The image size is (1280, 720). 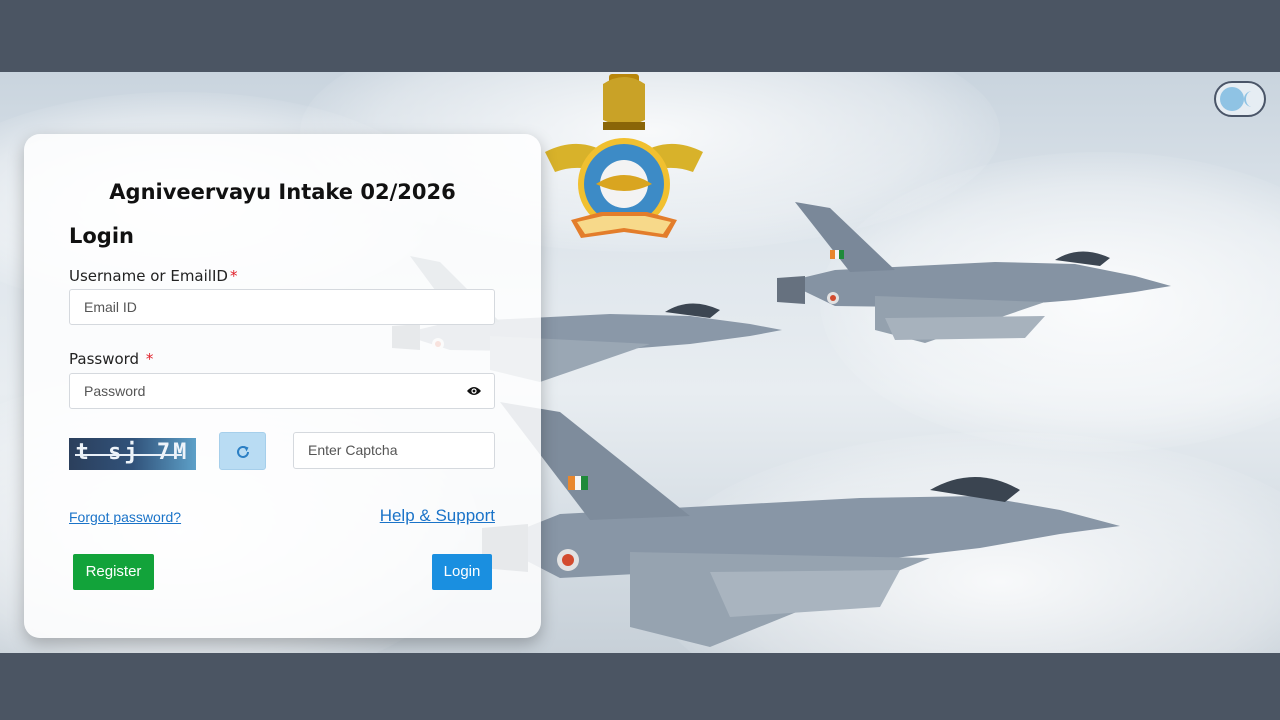 I want to click on page-title: Agniveervayu Intake 02/2026, so click(x=282, y=192).